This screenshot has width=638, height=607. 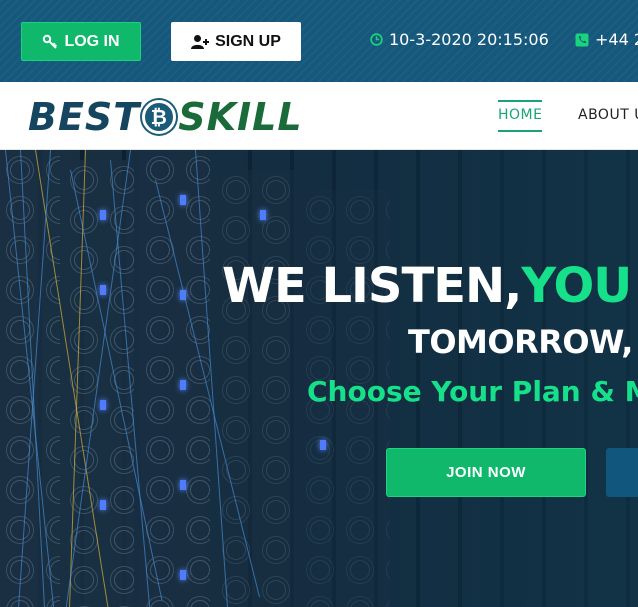 I want to click on main-navbar: BEST ₿ SKILL HOME ABOUT U, so click(x=319, y=116).